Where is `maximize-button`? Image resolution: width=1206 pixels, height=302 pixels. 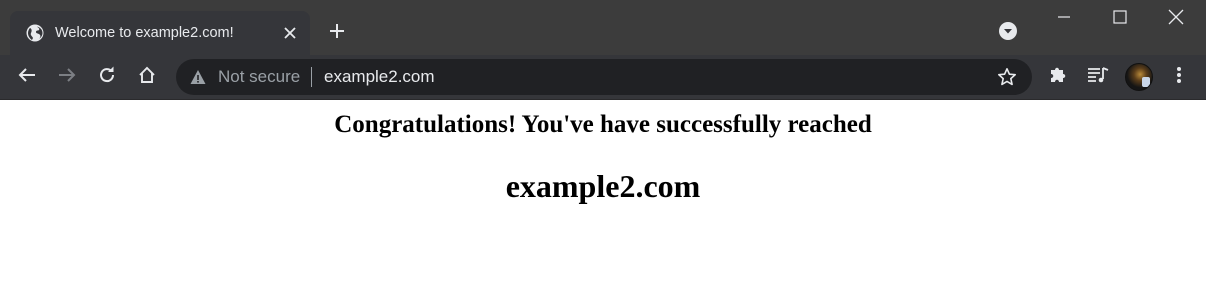
maximize-button is located at coordinates (1120, 19).